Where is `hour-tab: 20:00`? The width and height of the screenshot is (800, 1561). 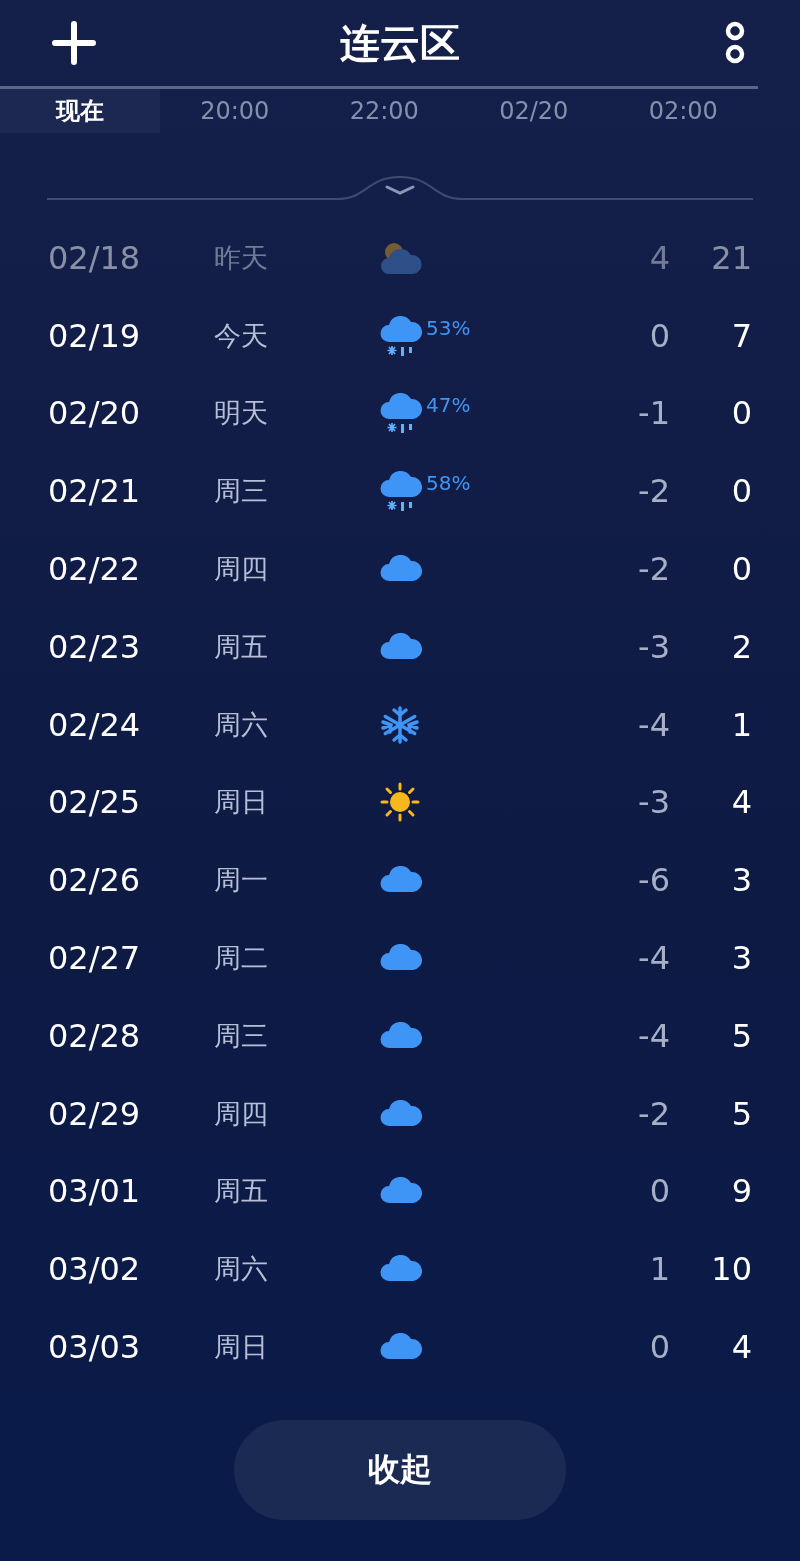 hour-tab: 20:00 is located at coordinates (235, 111).